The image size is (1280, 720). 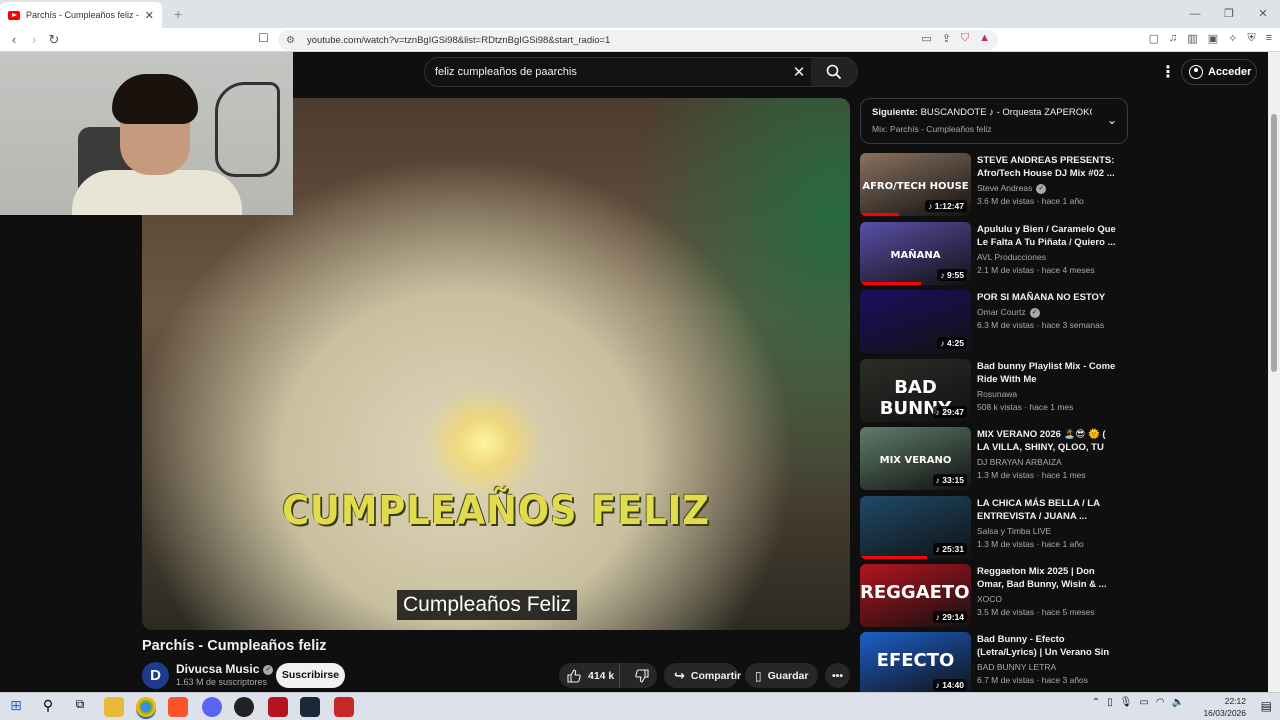 What do you see at coordinates (290, 40) in the screenshot?
I see `site-info-icon: ⚙` at bounding box center [290, 40].